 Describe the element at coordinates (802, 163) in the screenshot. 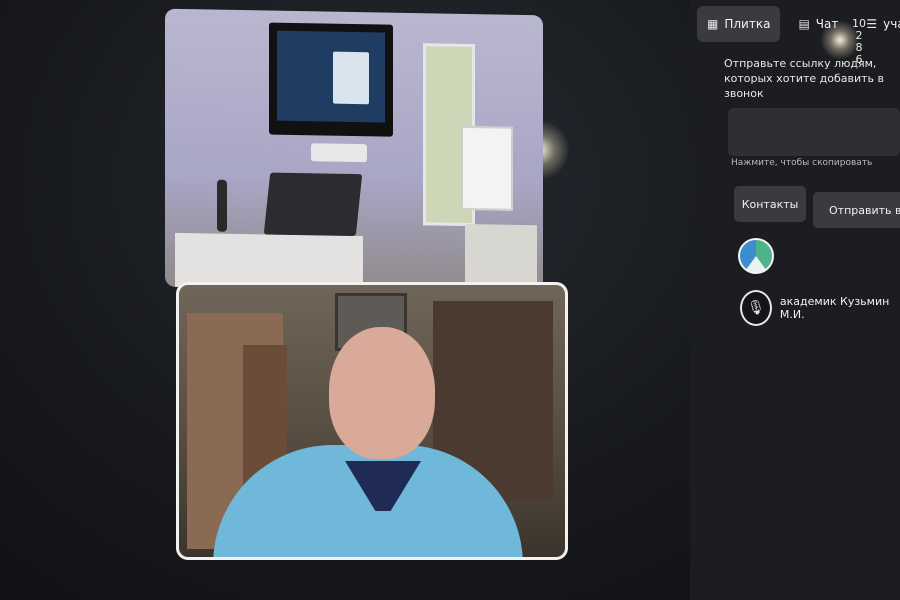

I see `copy-hint: Нажмите, чтобы скопировать` at that location.